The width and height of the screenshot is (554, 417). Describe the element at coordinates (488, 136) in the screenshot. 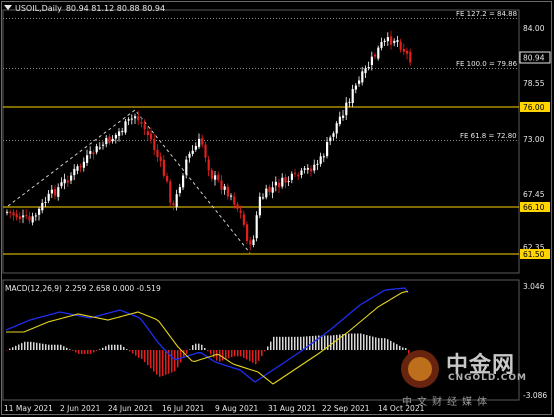

I see `fib-label-618: FE 61.8 = 72.80` at that location.